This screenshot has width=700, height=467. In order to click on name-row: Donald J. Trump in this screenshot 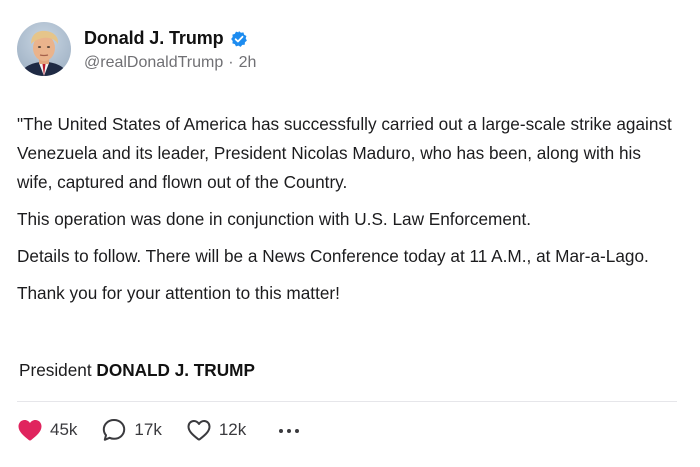, I will do `click(170, 39)`.